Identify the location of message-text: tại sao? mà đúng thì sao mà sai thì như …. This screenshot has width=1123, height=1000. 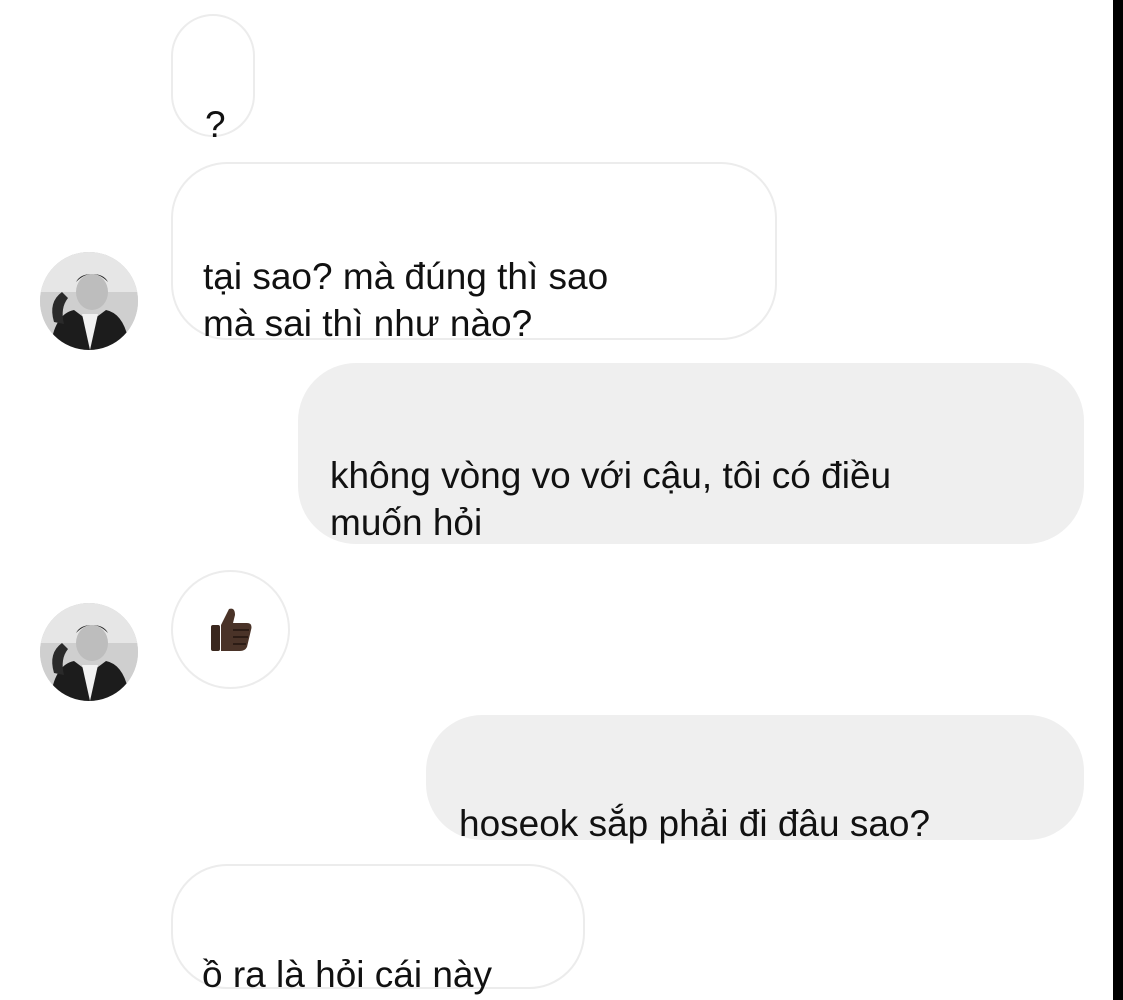
(406, 300).